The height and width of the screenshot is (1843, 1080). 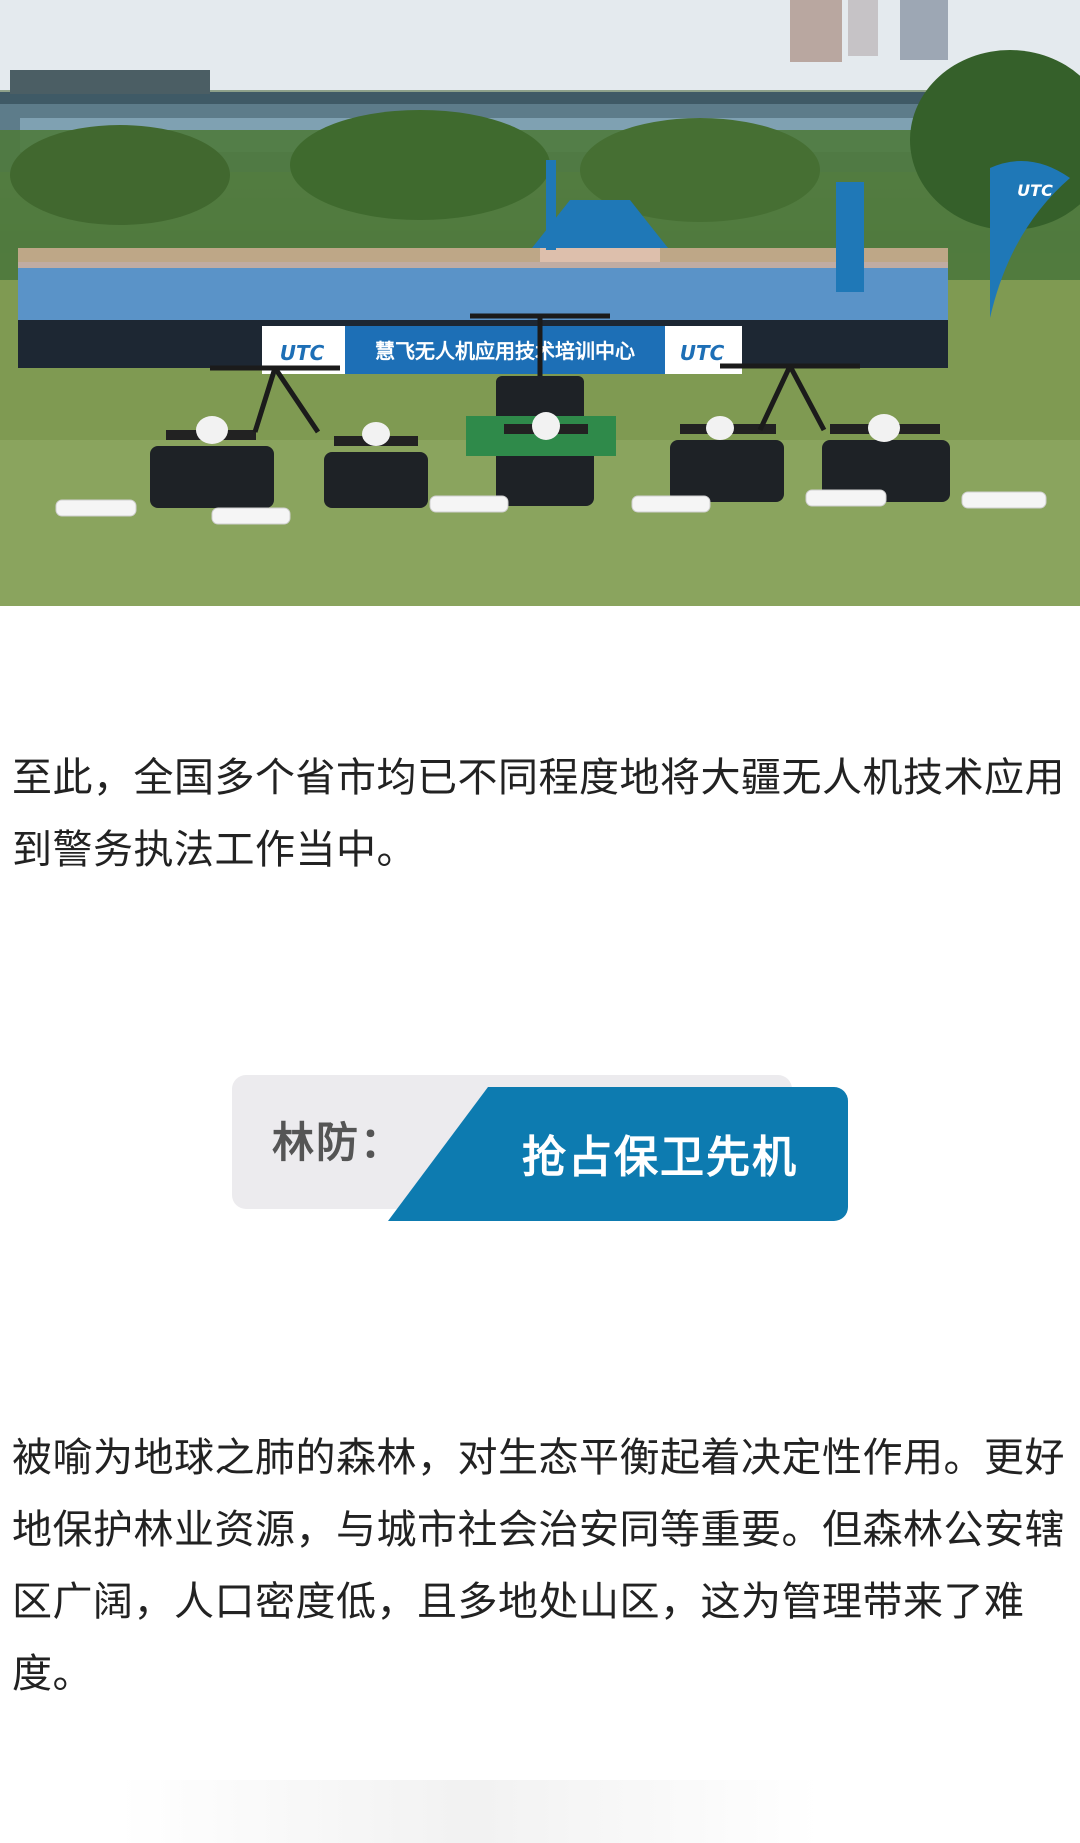 I want to click on bottom-fade, so click(x=470, y=1811).